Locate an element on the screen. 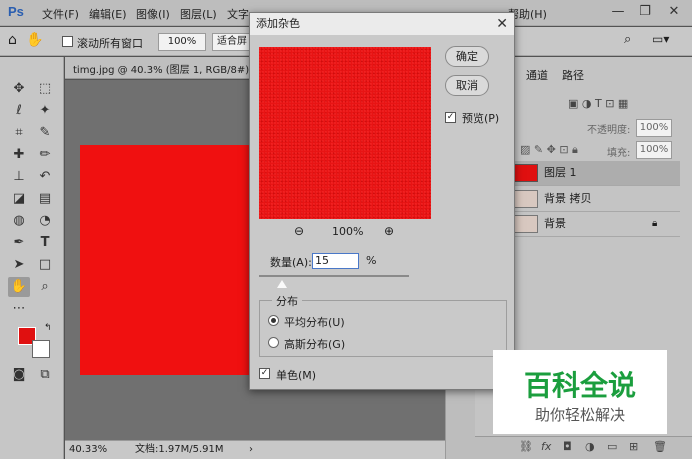 Image resolution: width=692 pixels, height=459 pixels. menu-file: 文件(F) is located at coordinates (60, 14).